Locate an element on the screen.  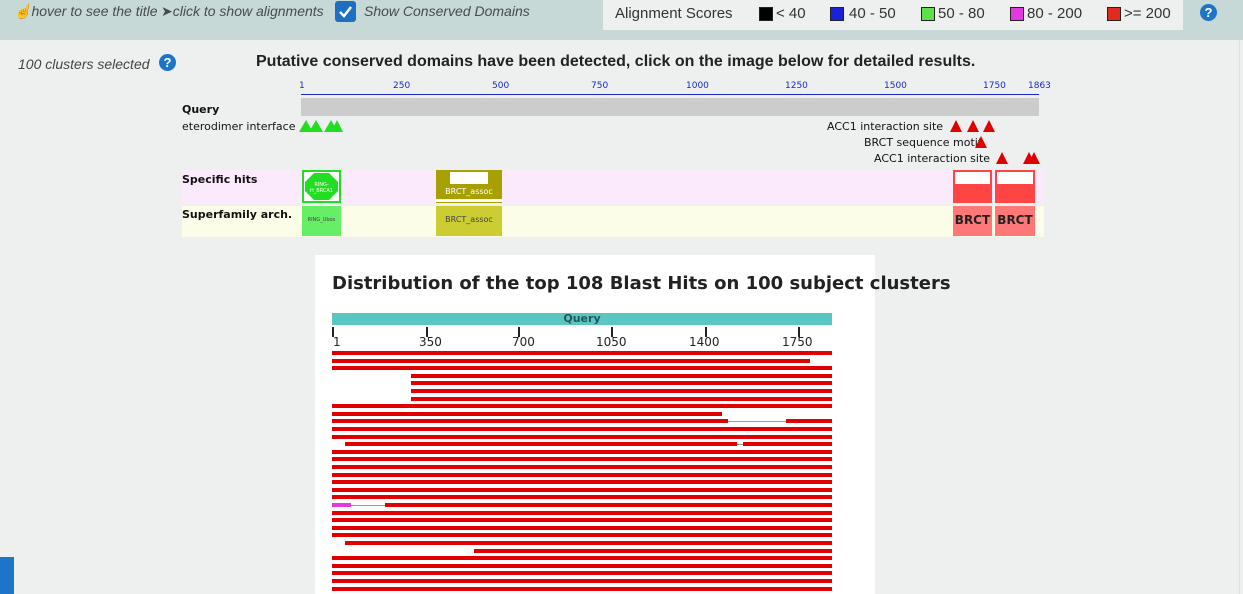
axis-label: 1400 is located at coordinates (704, 342).